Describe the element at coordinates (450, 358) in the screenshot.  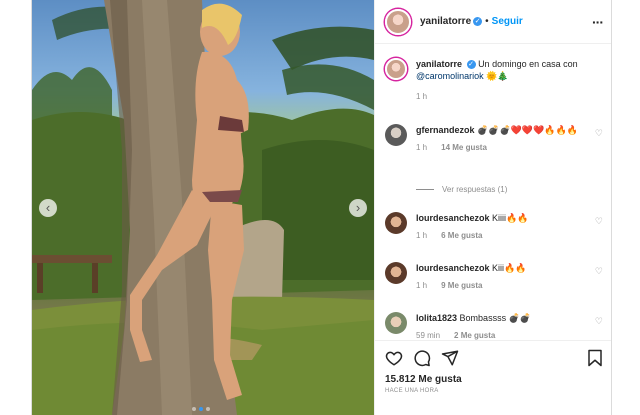
I see `share-icon` at that location.